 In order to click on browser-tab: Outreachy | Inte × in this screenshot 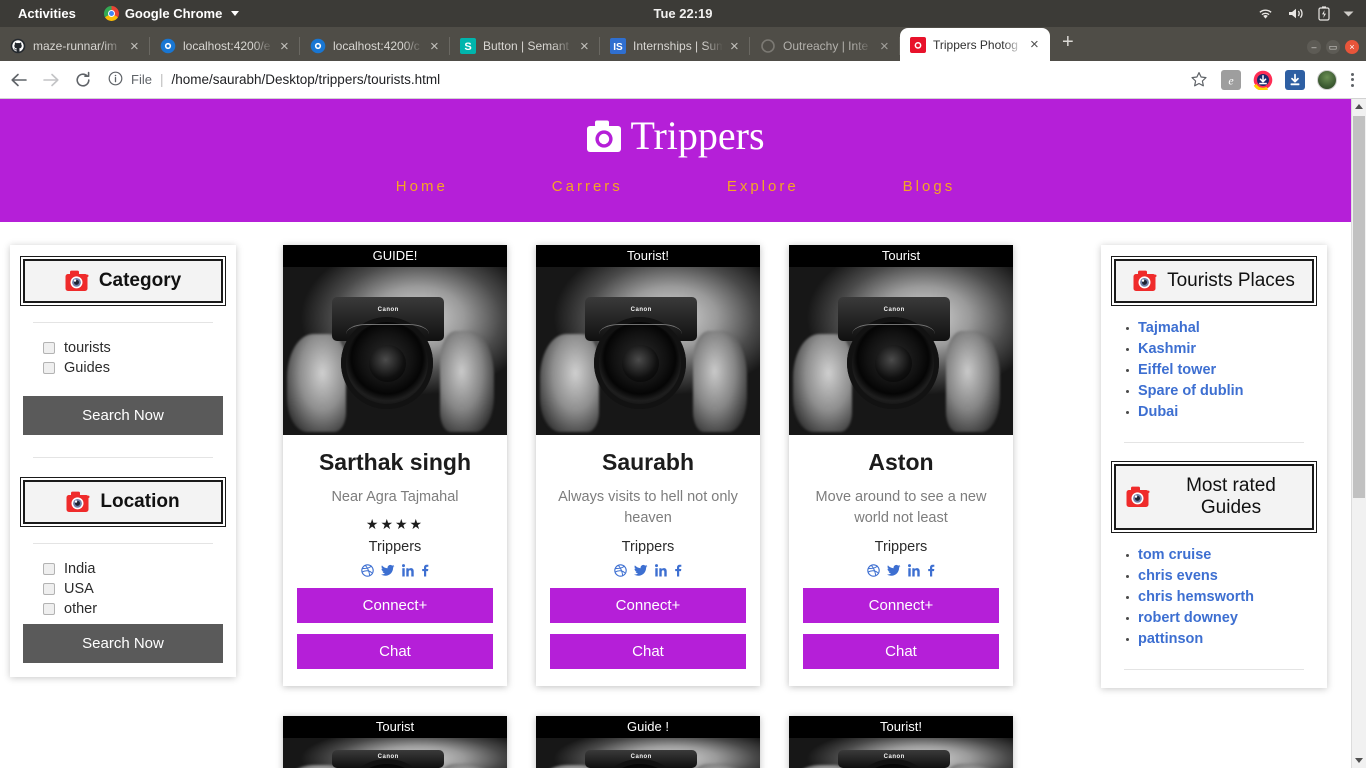, I will do `click(825, 46)`.